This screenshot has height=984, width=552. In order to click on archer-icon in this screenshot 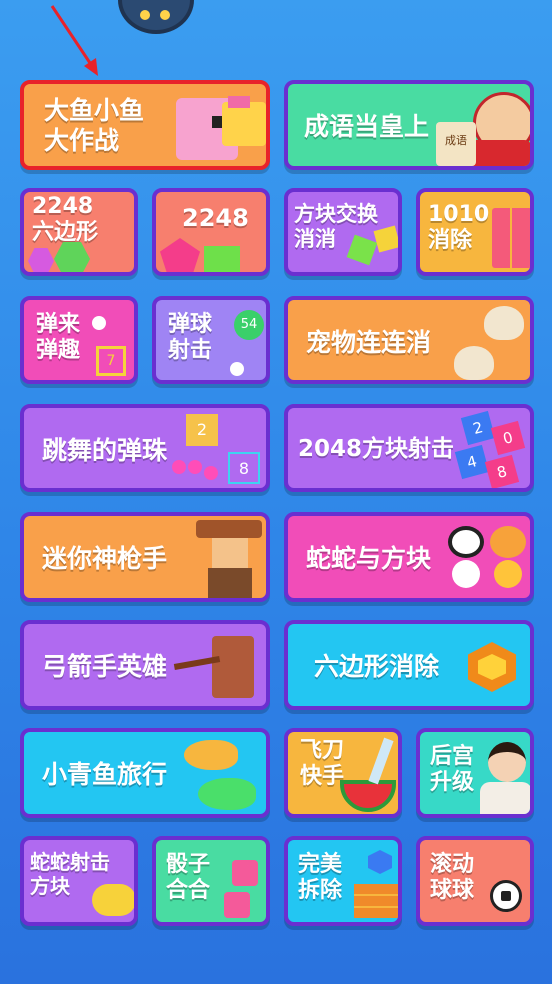, I will do `click(233, 667)`.